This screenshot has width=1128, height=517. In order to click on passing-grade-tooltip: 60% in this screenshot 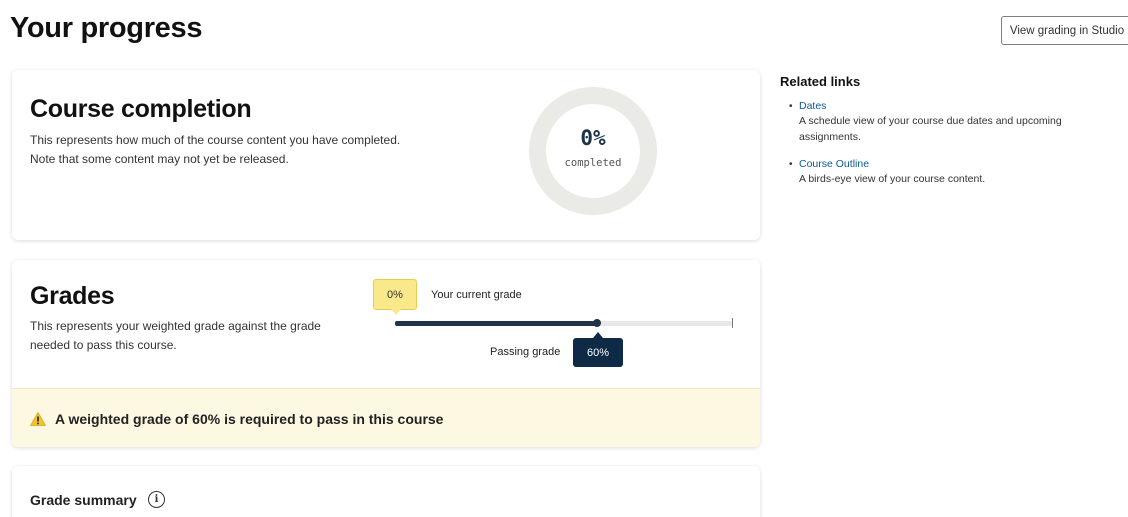, I will do `click(598, 349)`.